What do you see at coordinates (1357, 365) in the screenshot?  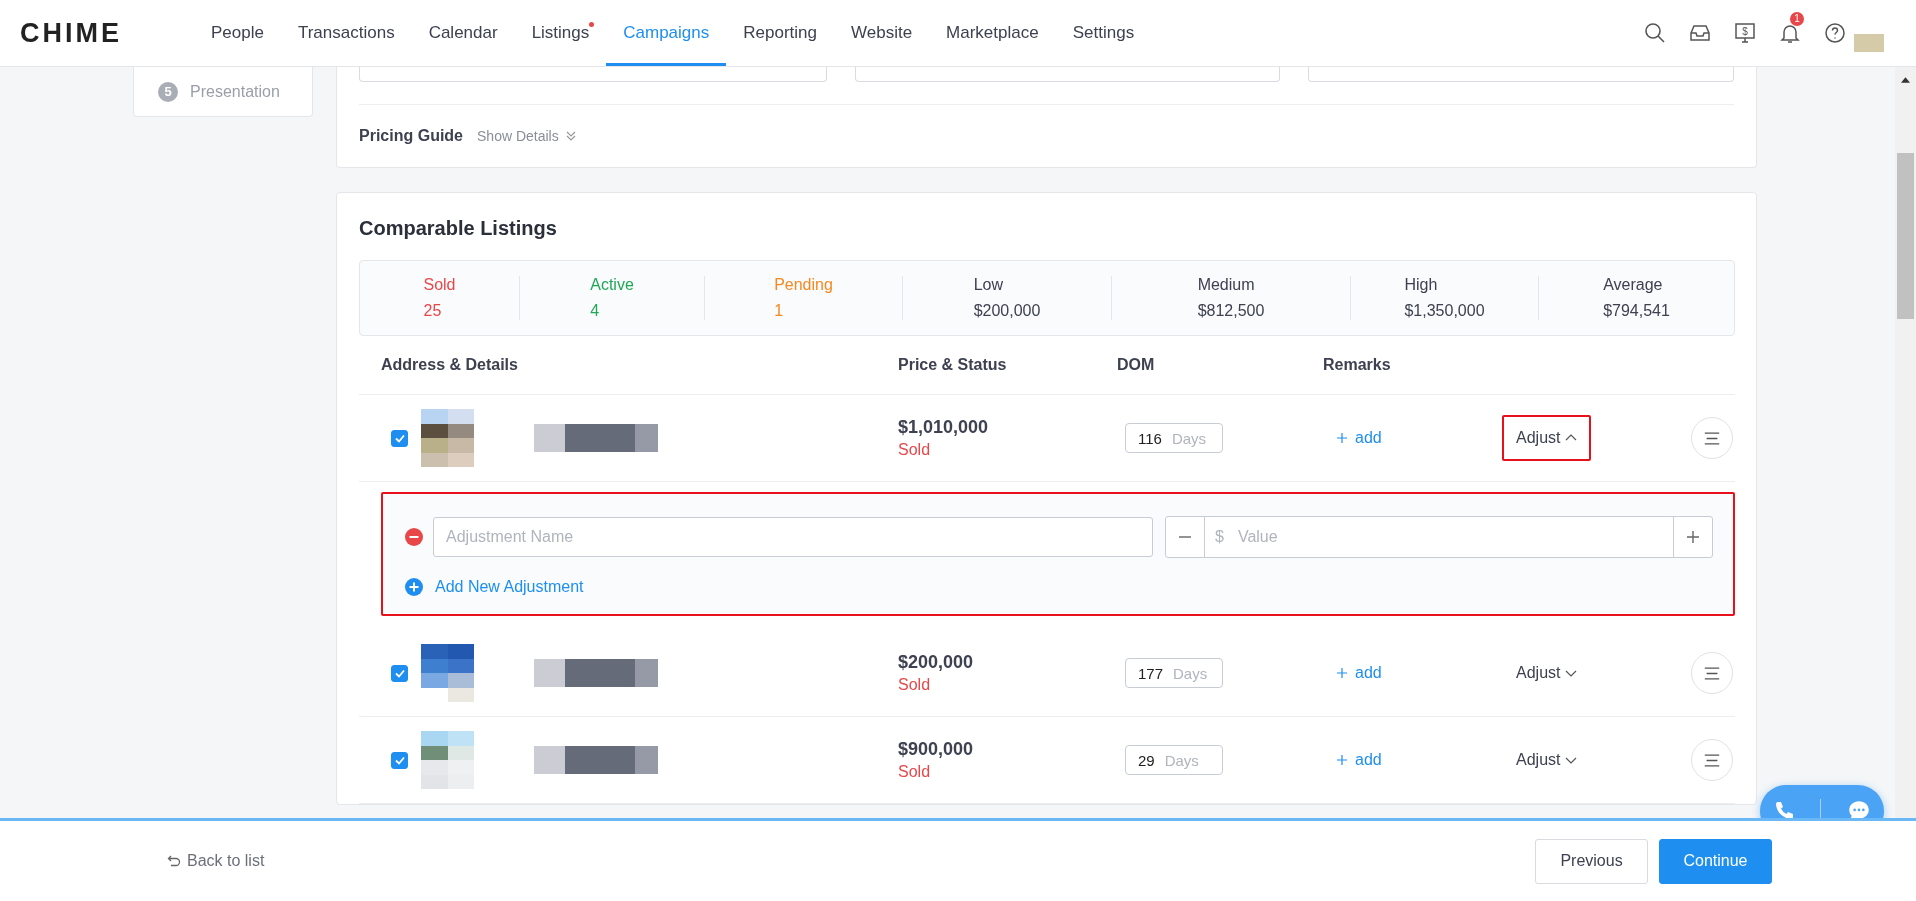 I see `column-header: Remarks` at bounding box center [1357, 365].